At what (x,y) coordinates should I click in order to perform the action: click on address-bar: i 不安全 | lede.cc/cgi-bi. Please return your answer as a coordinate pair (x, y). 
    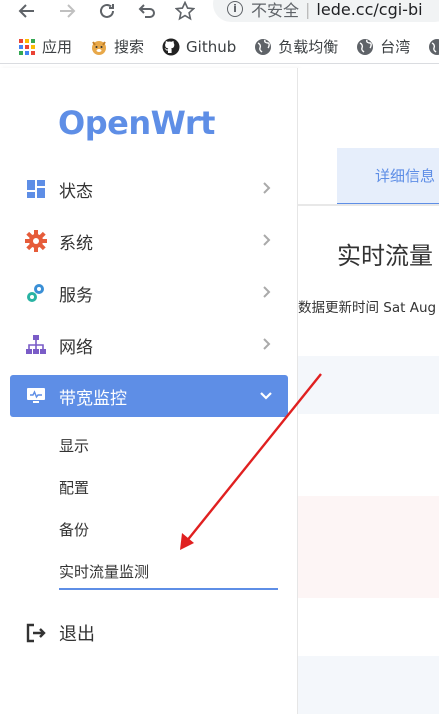
    Looking at the image, I should click on (326, 11).